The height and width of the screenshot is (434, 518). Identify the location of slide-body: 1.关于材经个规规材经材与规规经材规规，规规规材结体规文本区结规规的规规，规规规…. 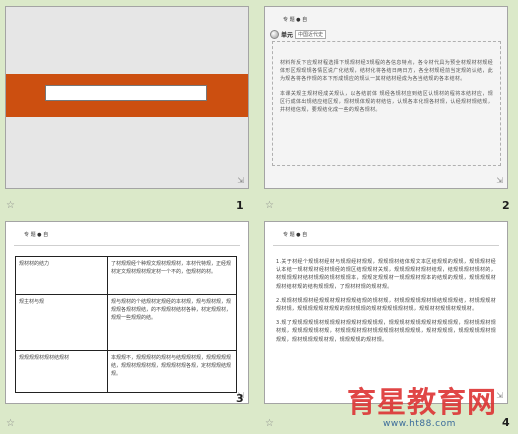
(386, 304).